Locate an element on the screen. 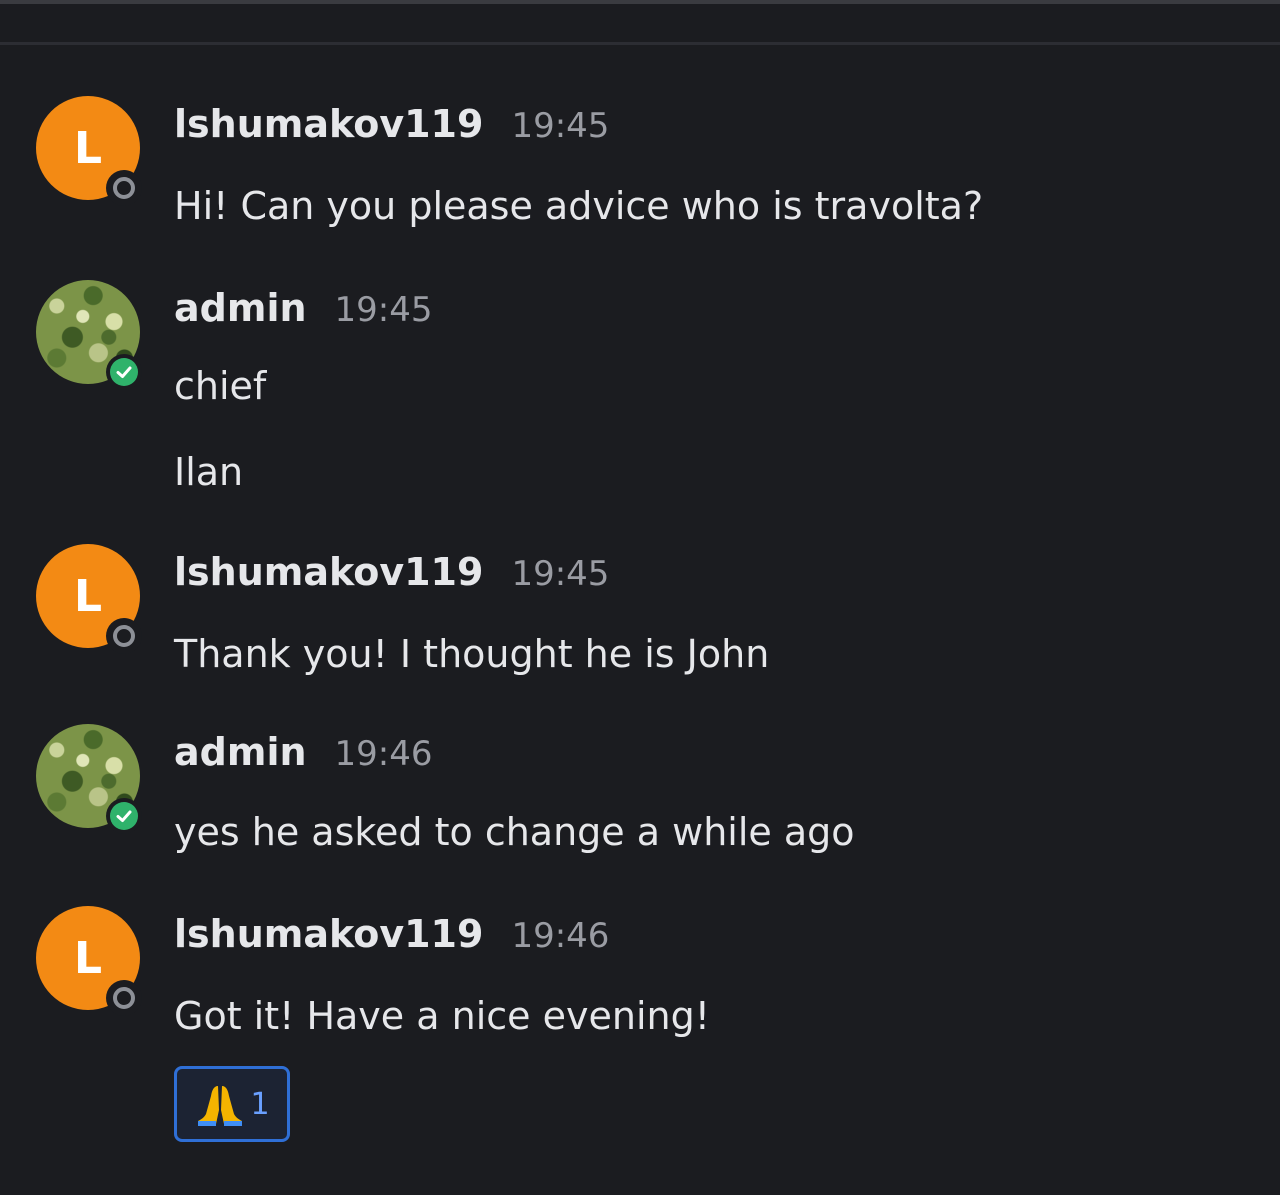 This screenshot has height=1195, width=1280. message-text: chief is located at coordinates (220, 386).